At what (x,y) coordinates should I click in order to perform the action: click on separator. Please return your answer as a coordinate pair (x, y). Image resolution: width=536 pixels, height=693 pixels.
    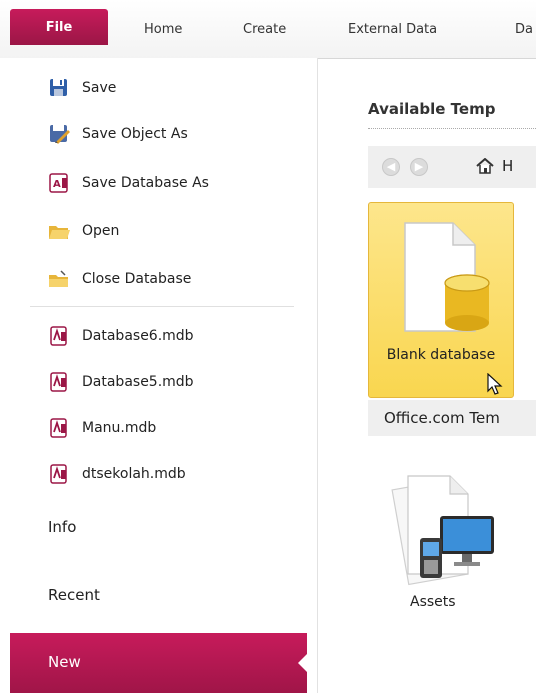
    Looking at the image, I should click on (162, 306).